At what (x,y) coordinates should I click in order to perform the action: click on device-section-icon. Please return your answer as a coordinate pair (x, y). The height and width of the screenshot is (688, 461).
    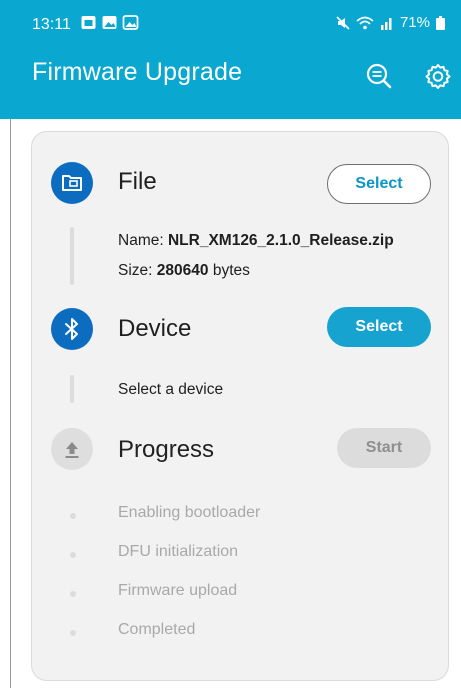
    Looking at the image, I should click on (72, 329).